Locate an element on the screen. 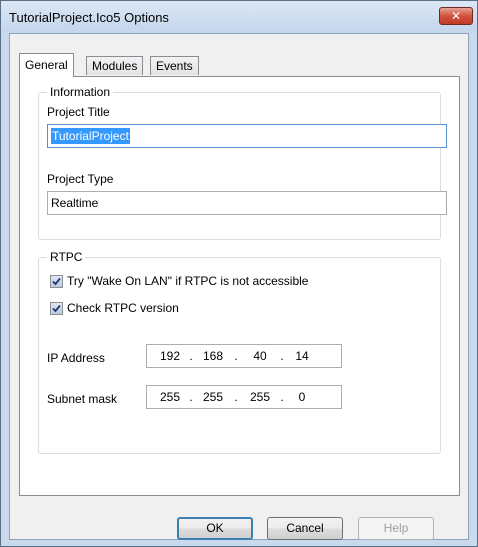 This screenshot has width=478, height=547. rtpc-legend: RTPC is located at coordinates (66, 257).